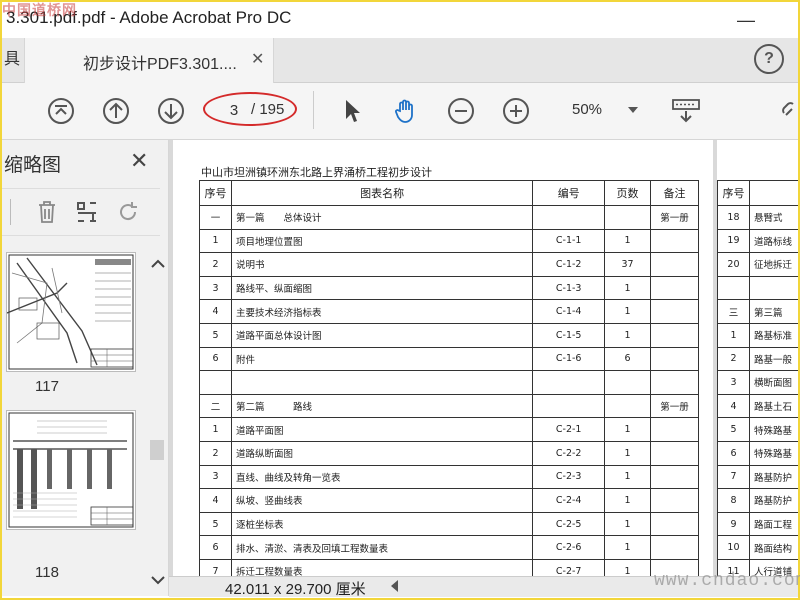  What do you see at coordinates (733, 241) in the screenshot?
I see `table-cell: 19` at bounding box center [733, 241].